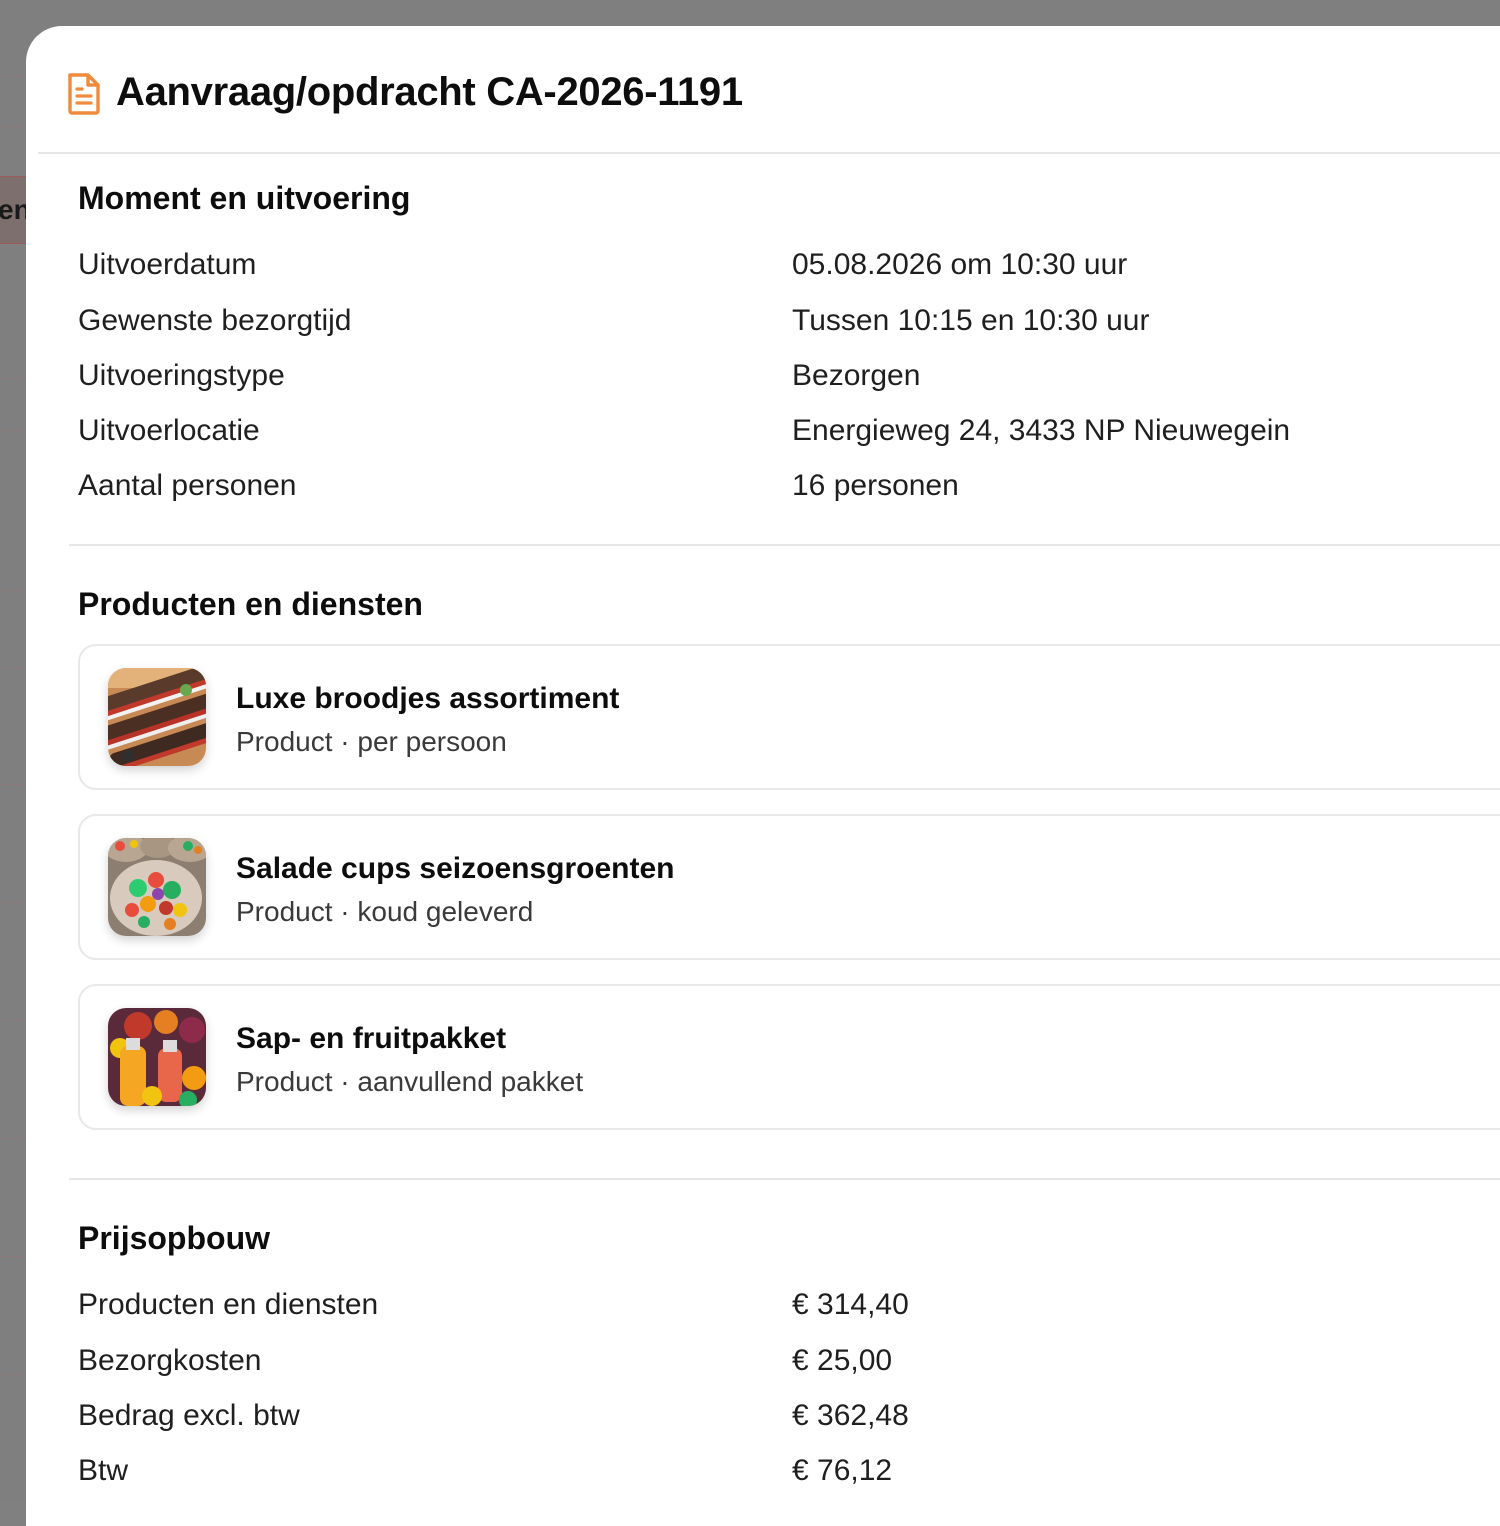 The width and height of the screenshot is (1500, 1526). Describe the element at coordinates (250, 604) in the screenshot. I see `section-title-producten: Producten en diensten` at that location.